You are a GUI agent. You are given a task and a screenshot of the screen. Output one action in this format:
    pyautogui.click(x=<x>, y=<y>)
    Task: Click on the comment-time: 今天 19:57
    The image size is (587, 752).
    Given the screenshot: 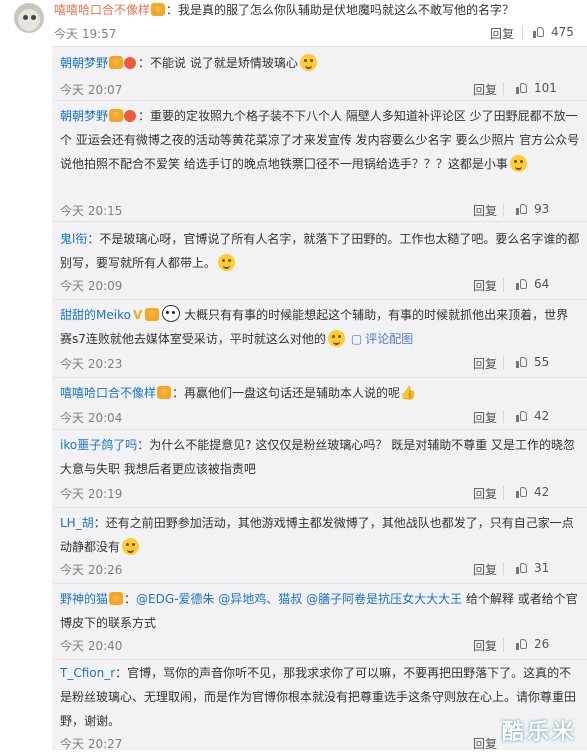 What is the action you would take?
    pyautogui.click(x=85, y=34)
    